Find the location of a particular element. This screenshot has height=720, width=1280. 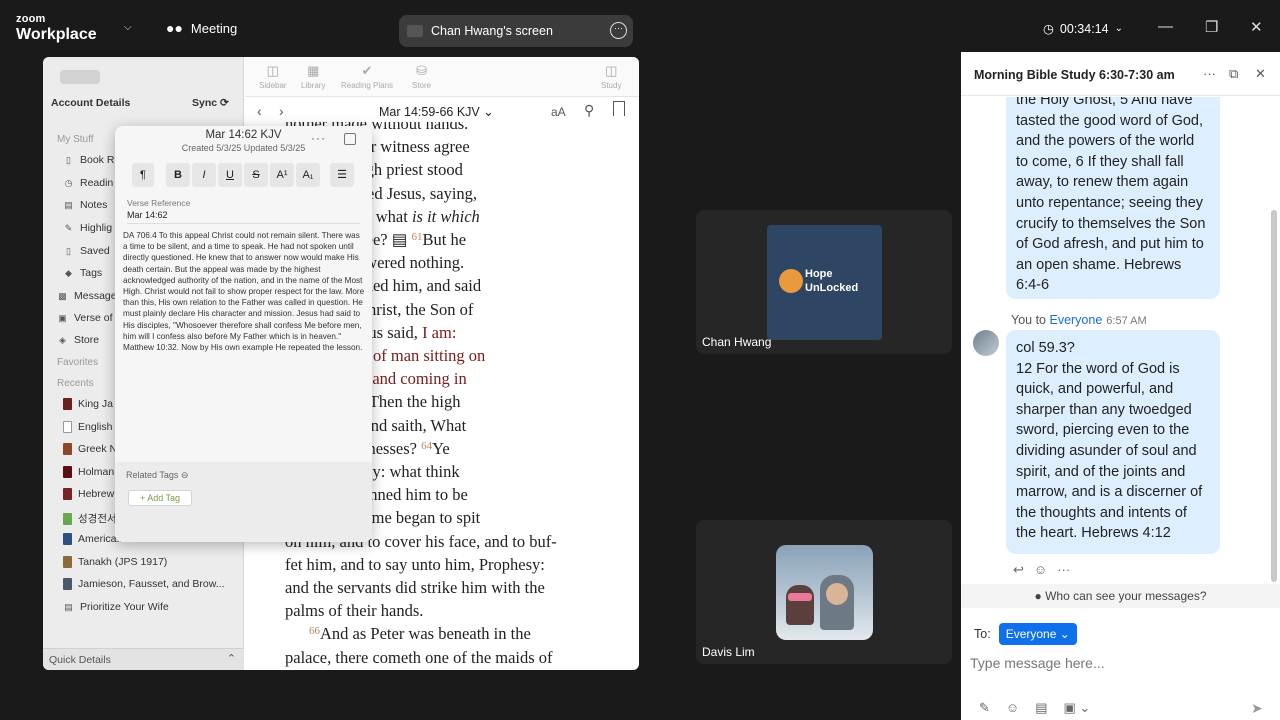

toolbar-study-button: ◫ Study is located at coordinates (611, 76).